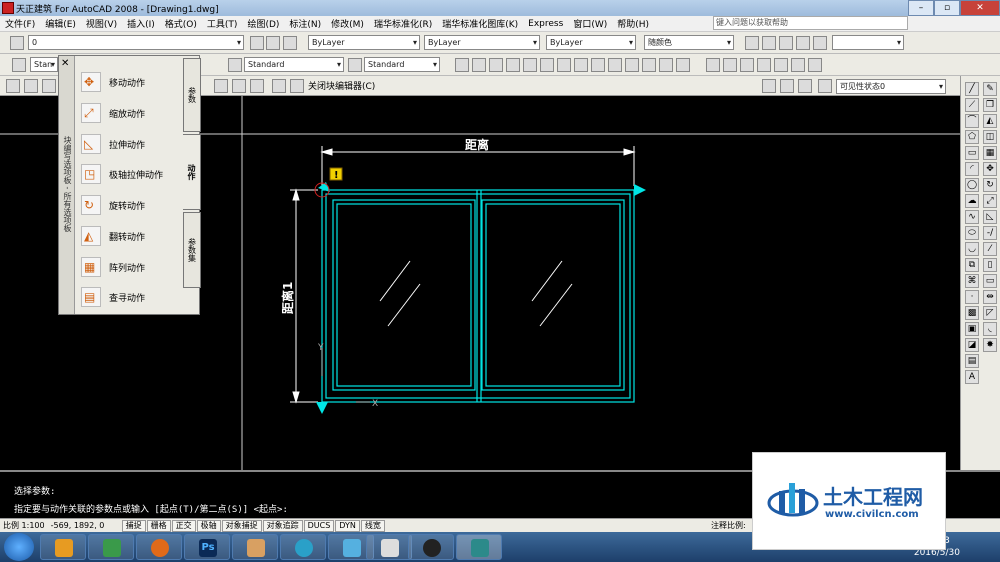 The height and width of the screenshot is (562, 1000). What do you see at coordinates (290, 43) in the screenshot?
I see `layer-state-icon` at bounding box center [290, 43].